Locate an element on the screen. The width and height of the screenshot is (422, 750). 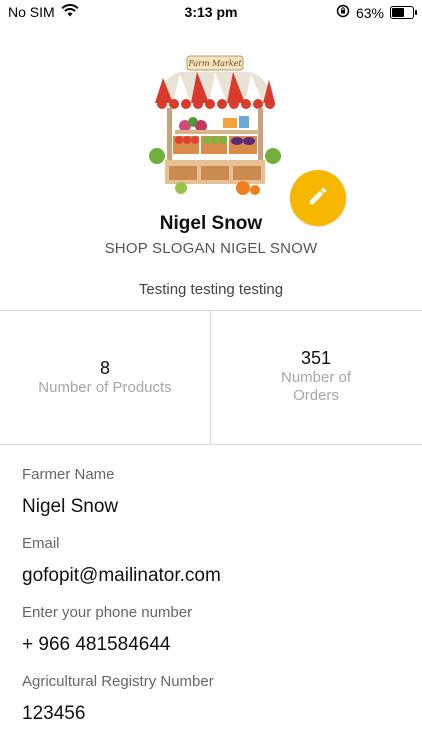
field-label: Agricultural Registry Number is located at coordinates (118, 681).